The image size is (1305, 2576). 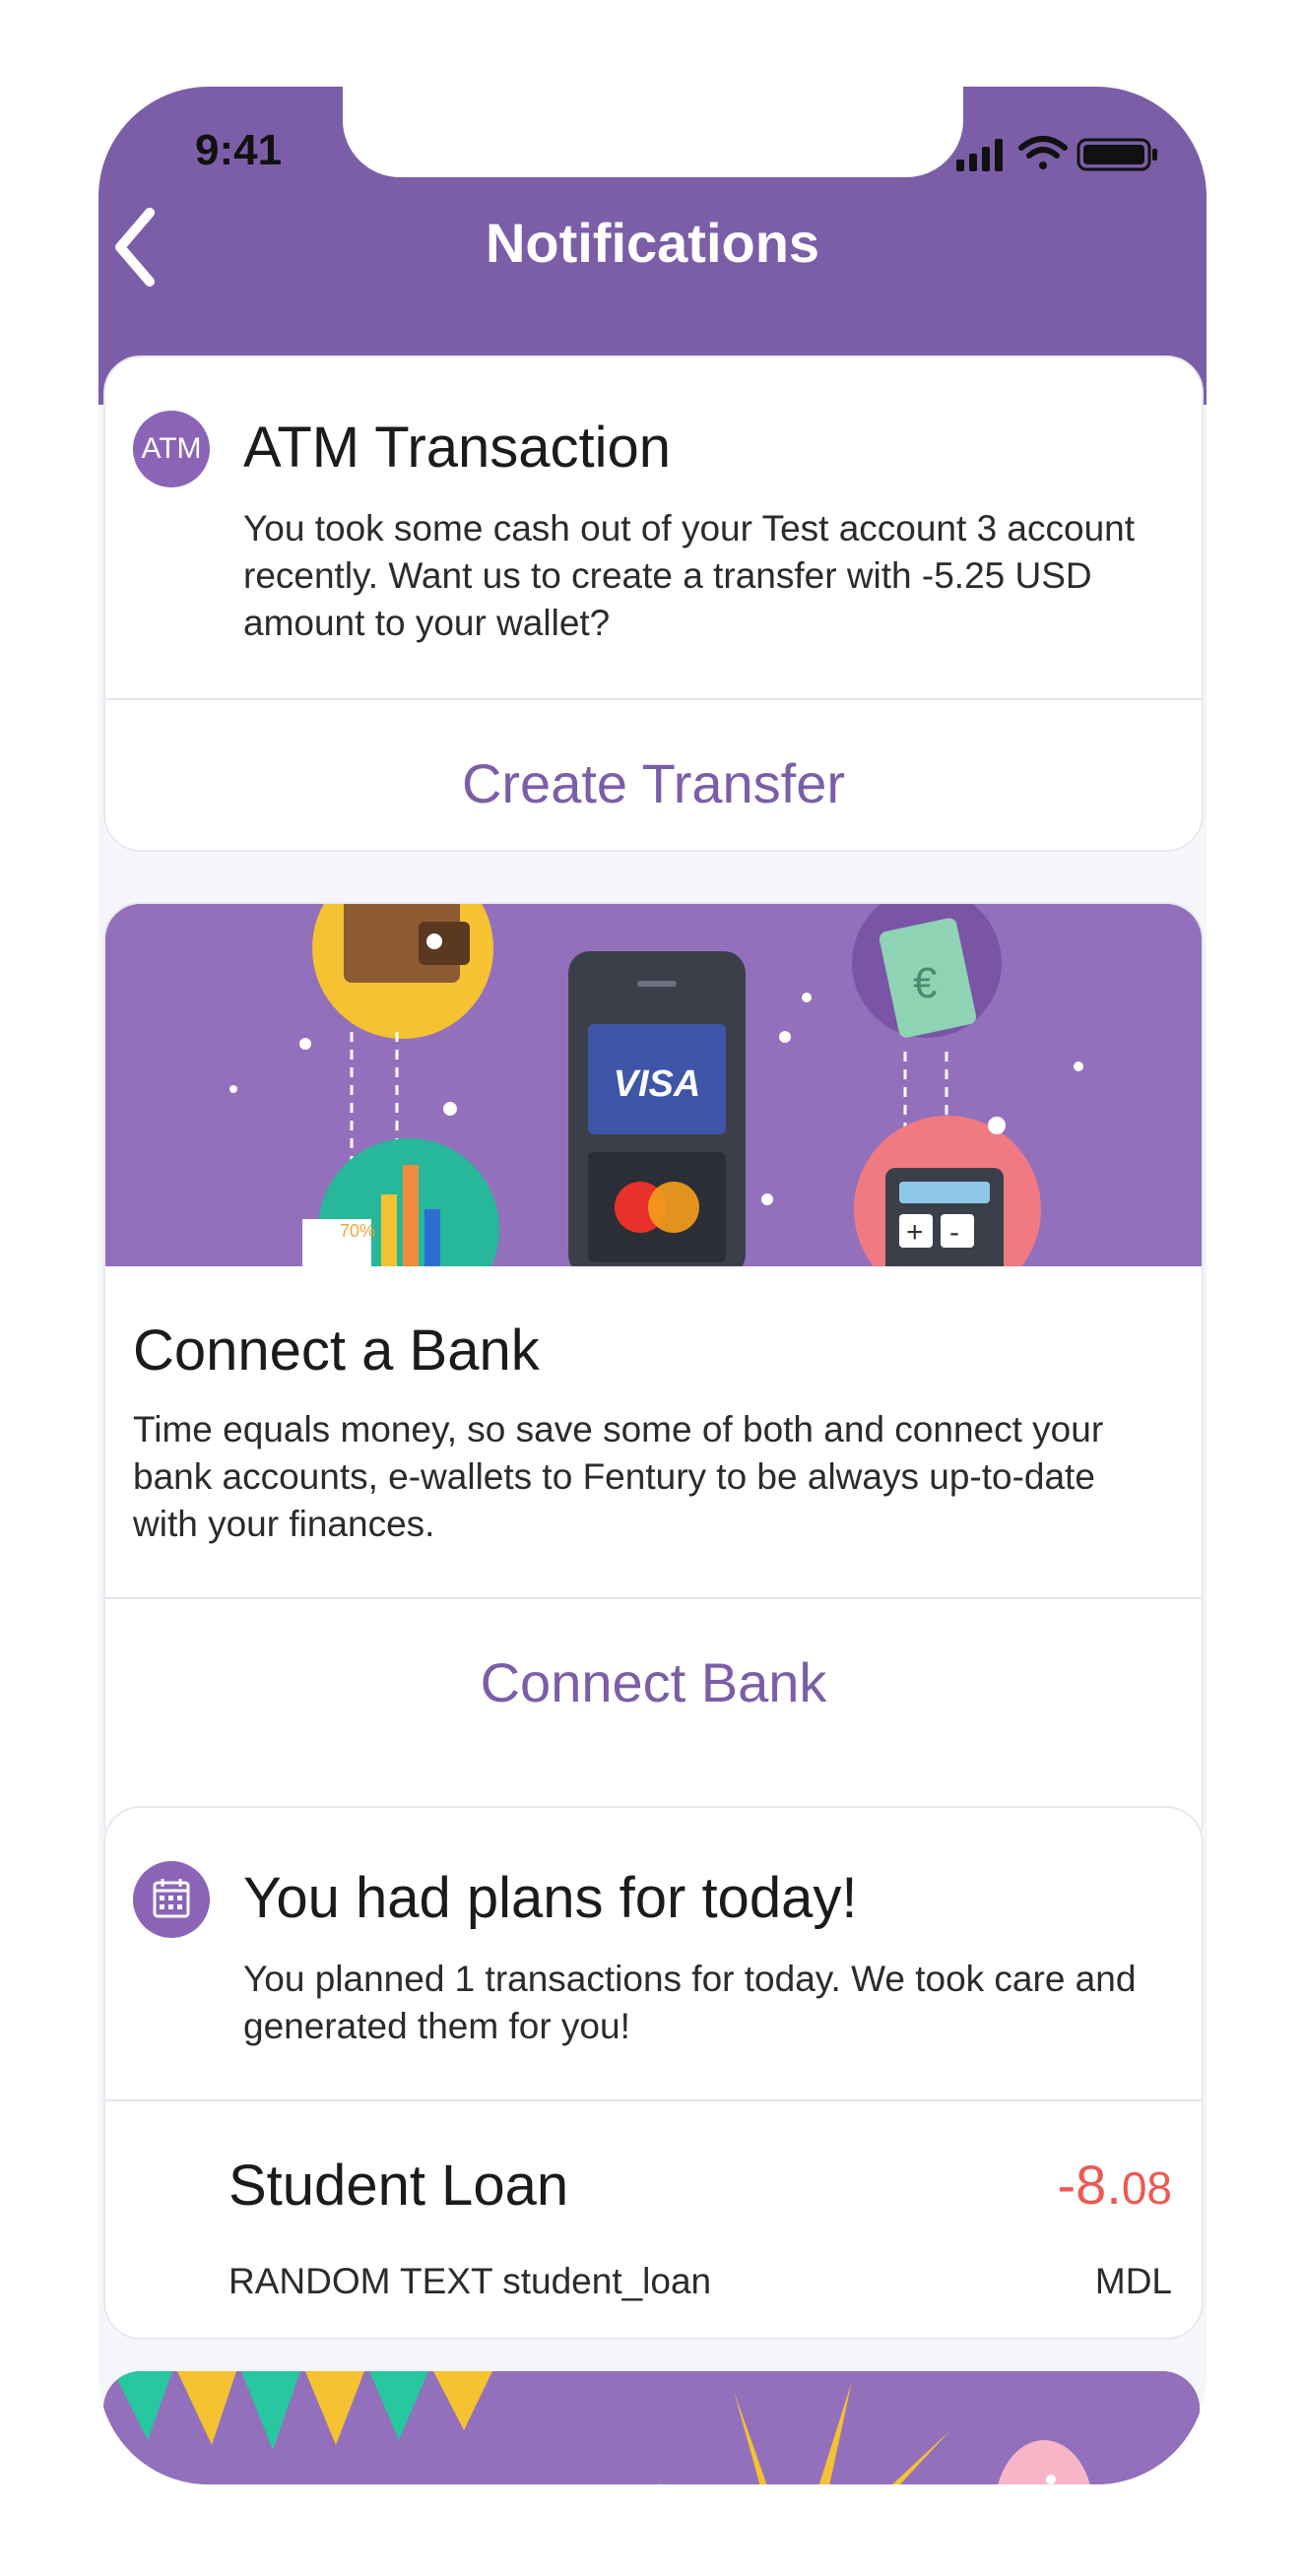 What do you see at coordinates (653, 783) in the screenshot?
I see `create-transfer-button: Create Transfer` at bounding box center [653, 783].